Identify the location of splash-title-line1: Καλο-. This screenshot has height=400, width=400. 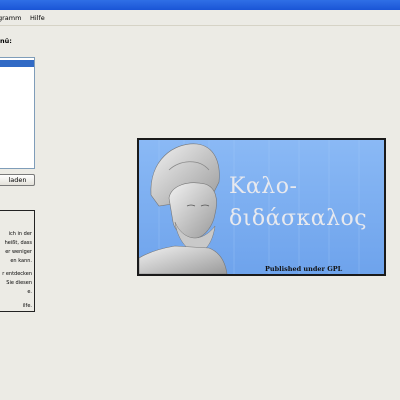
(263, 186).